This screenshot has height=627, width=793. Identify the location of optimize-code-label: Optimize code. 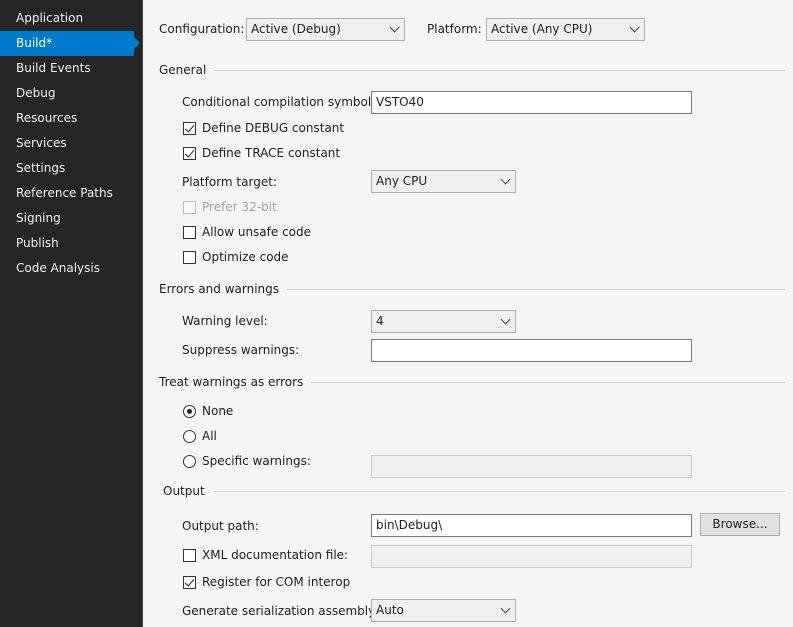
(245, 257).